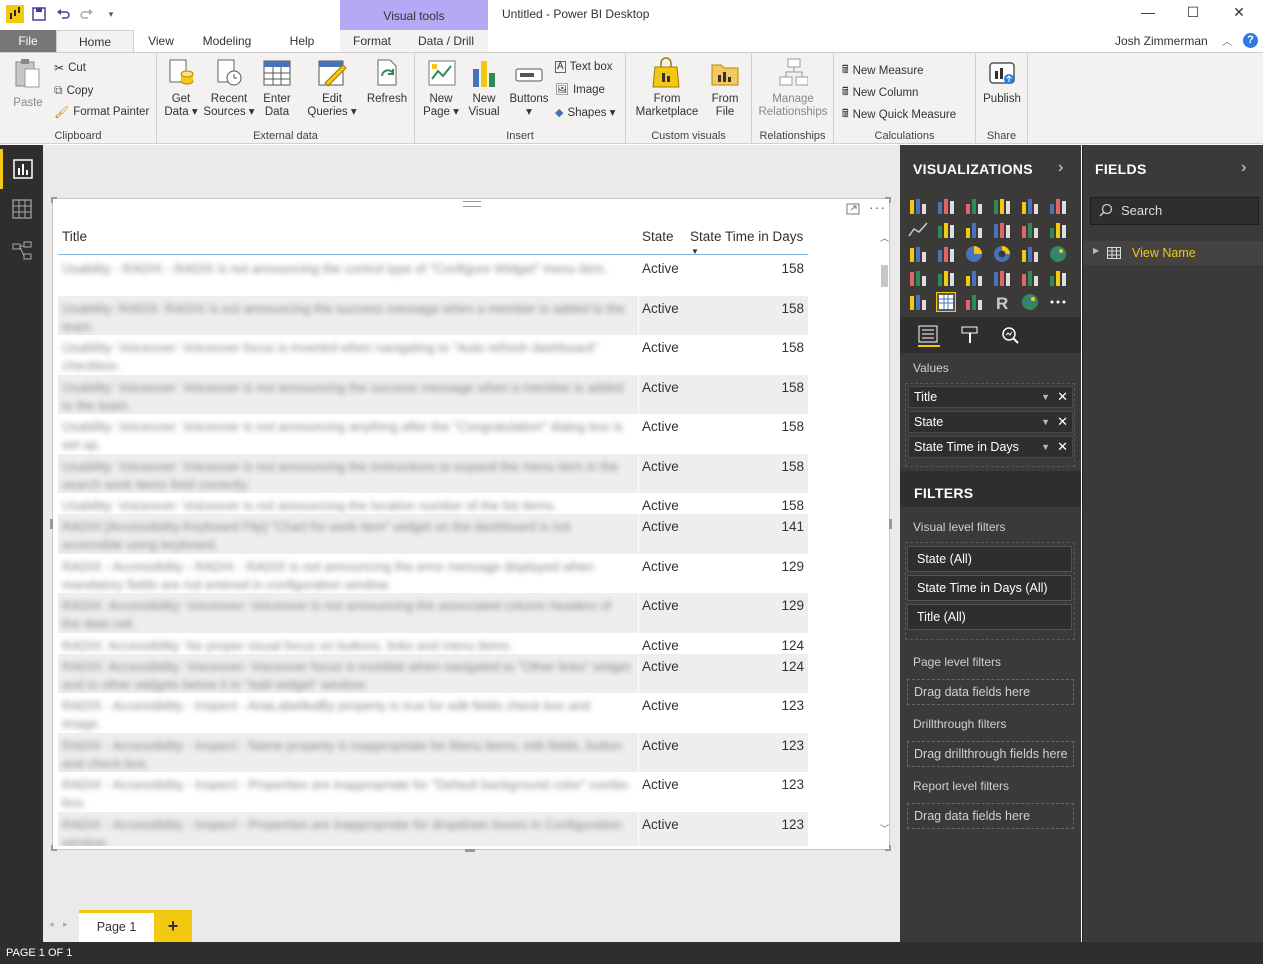  I want to click on maximize-button: ☐, so click(1193, 14).